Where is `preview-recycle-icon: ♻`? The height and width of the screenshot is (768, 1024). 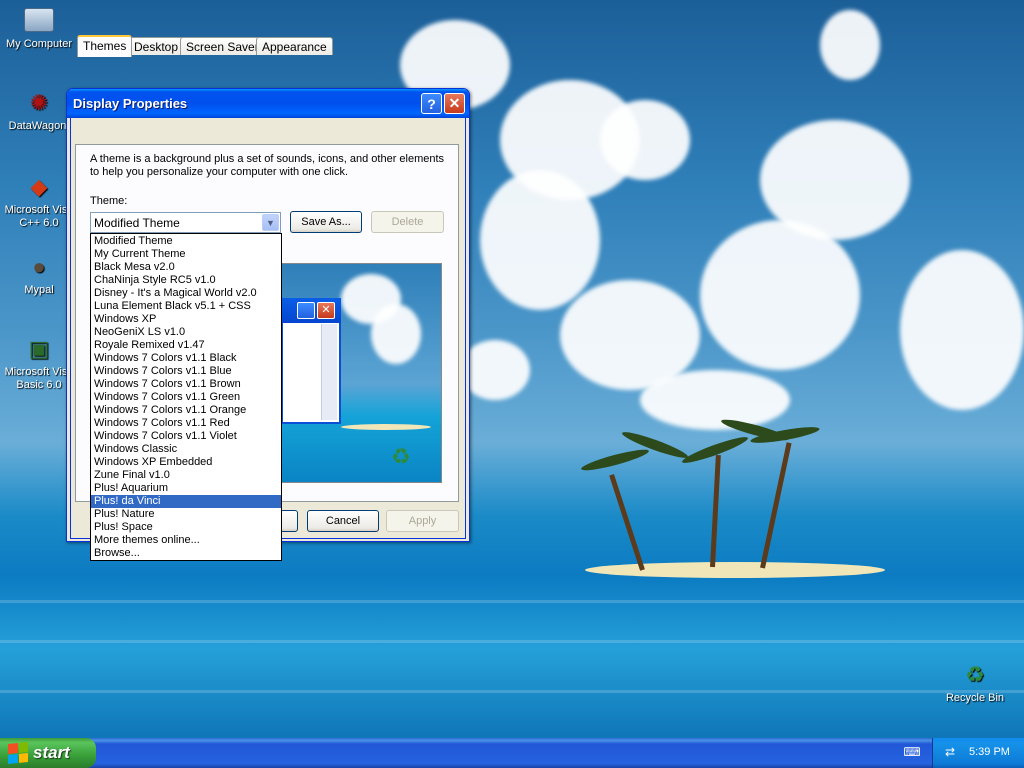
preview-recycle-icon: ♻ is located at coordinates (401, 456).